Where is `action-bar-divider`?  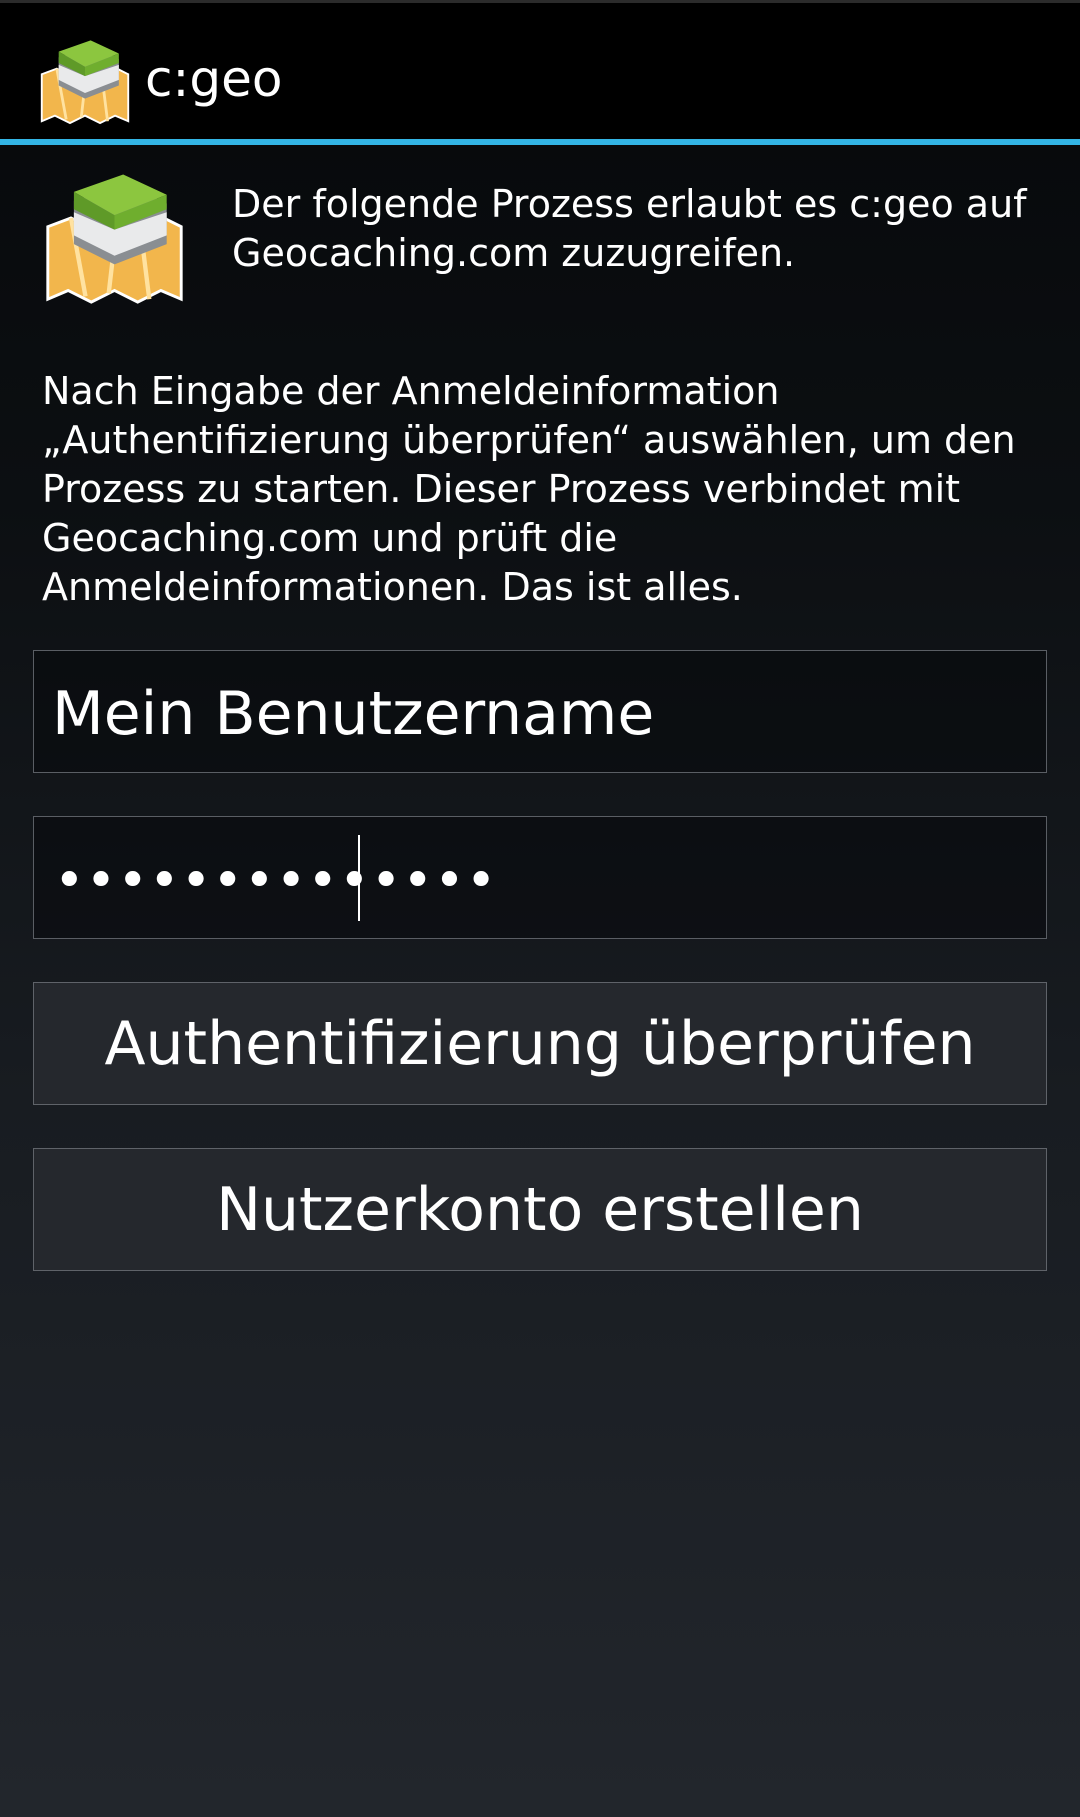
action-bar-divider is located at coordinates (540, 142).